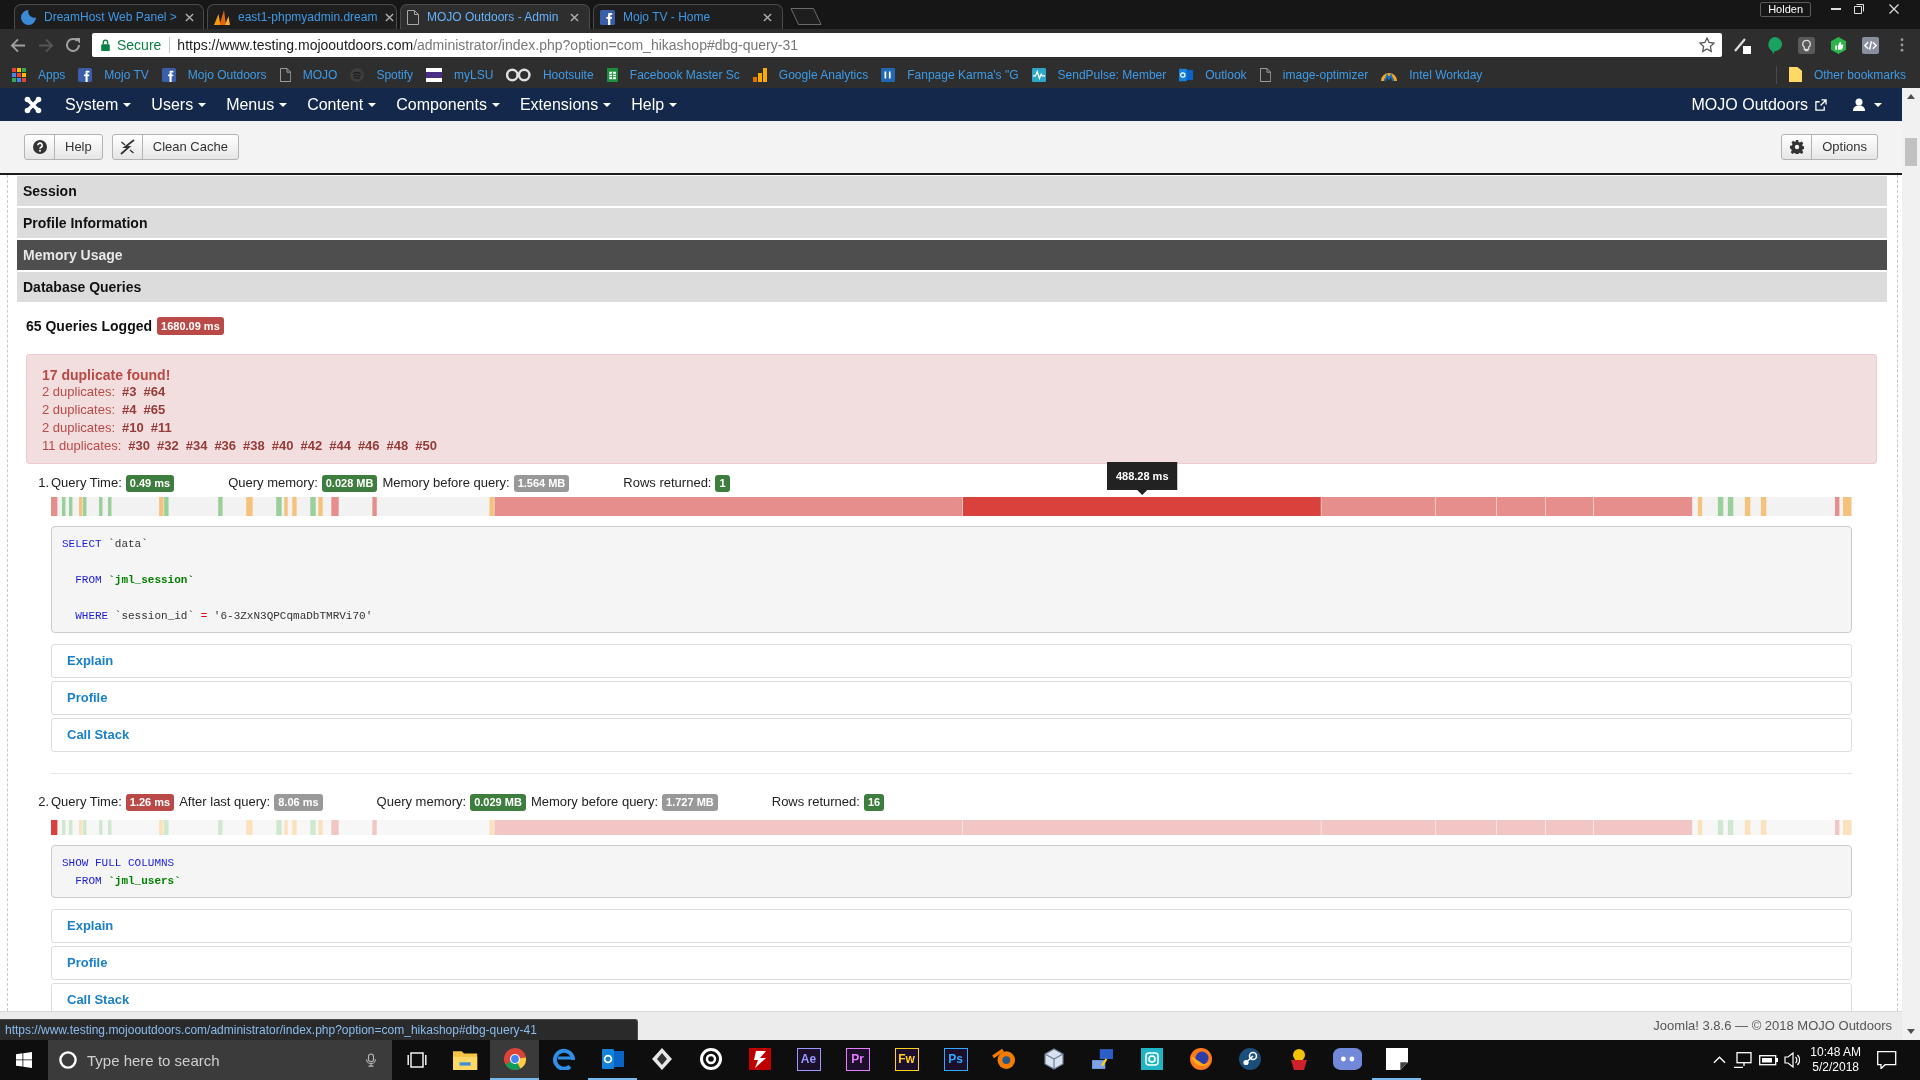 The width and height of the screenshot is (1920, 1080). I want to click on bookmark: myLSU, so click(460, 74).